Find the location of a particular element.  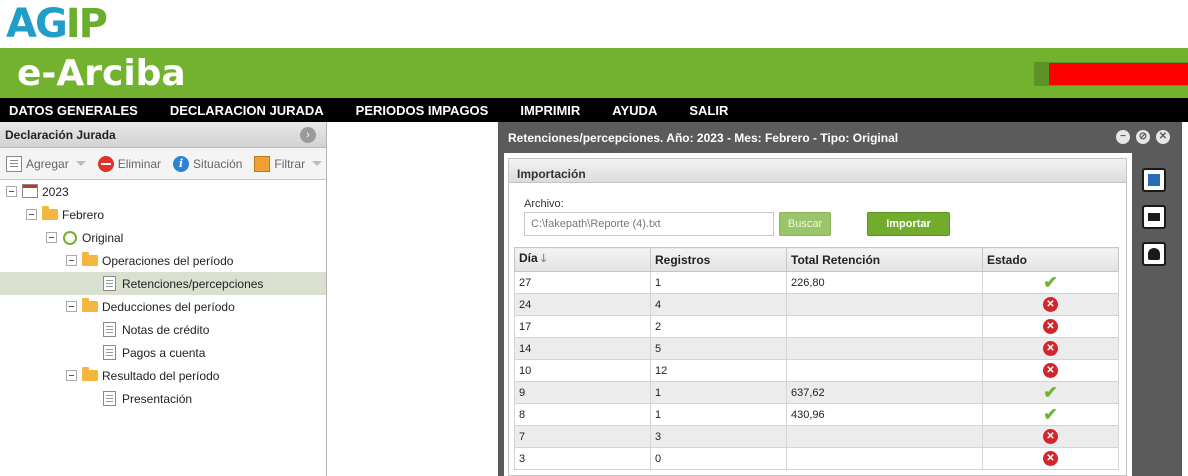

eliminar-button: Eliminar is located at coordinates (129, 163).